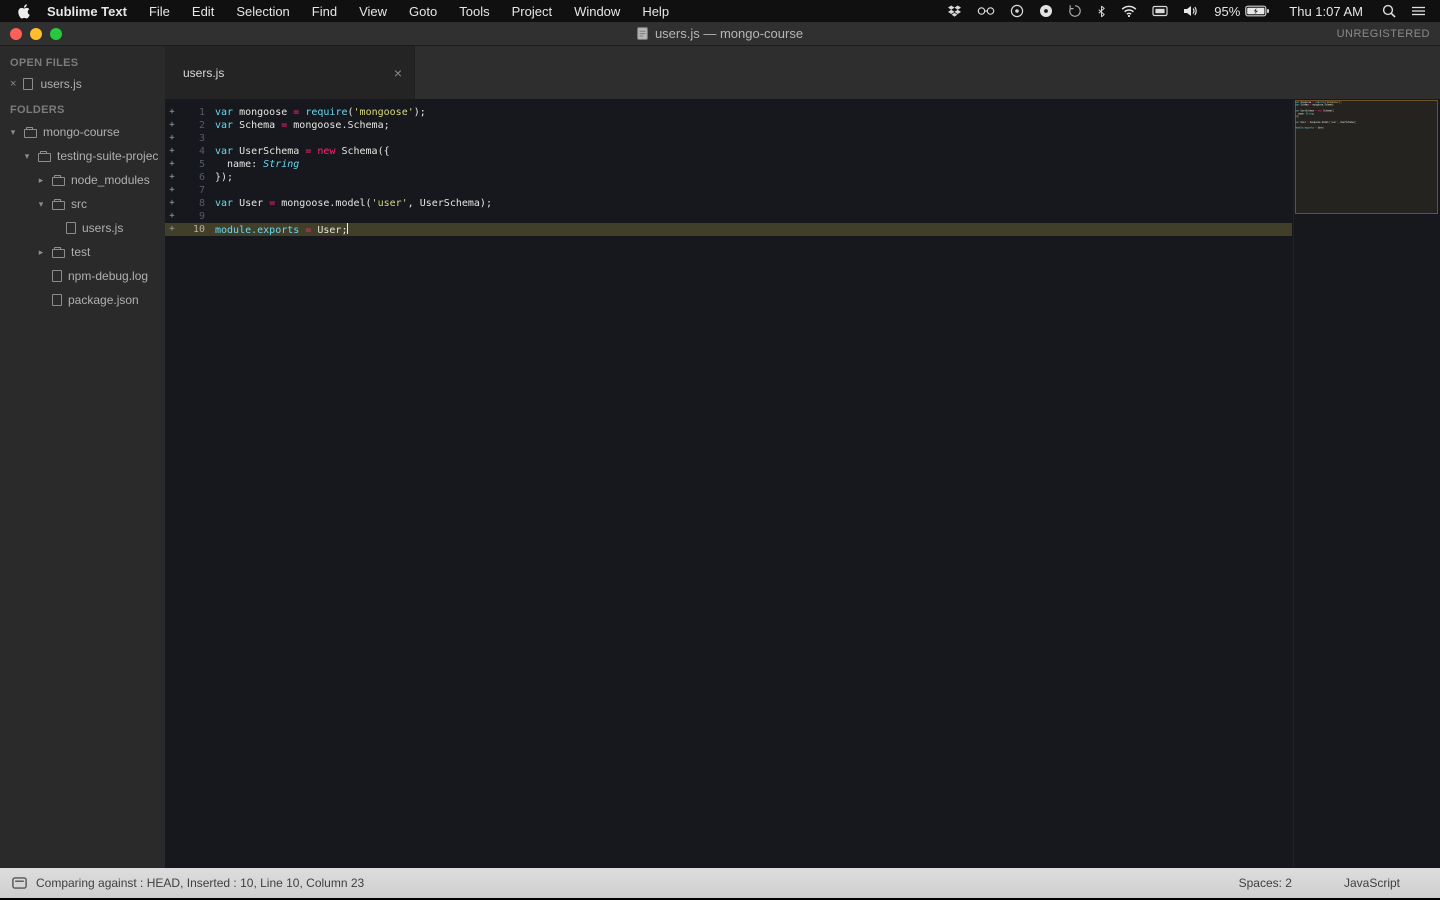 This screenshot has height=900, width=1440. I want to click on close-open-file-icon: ×, so click(13, 84).